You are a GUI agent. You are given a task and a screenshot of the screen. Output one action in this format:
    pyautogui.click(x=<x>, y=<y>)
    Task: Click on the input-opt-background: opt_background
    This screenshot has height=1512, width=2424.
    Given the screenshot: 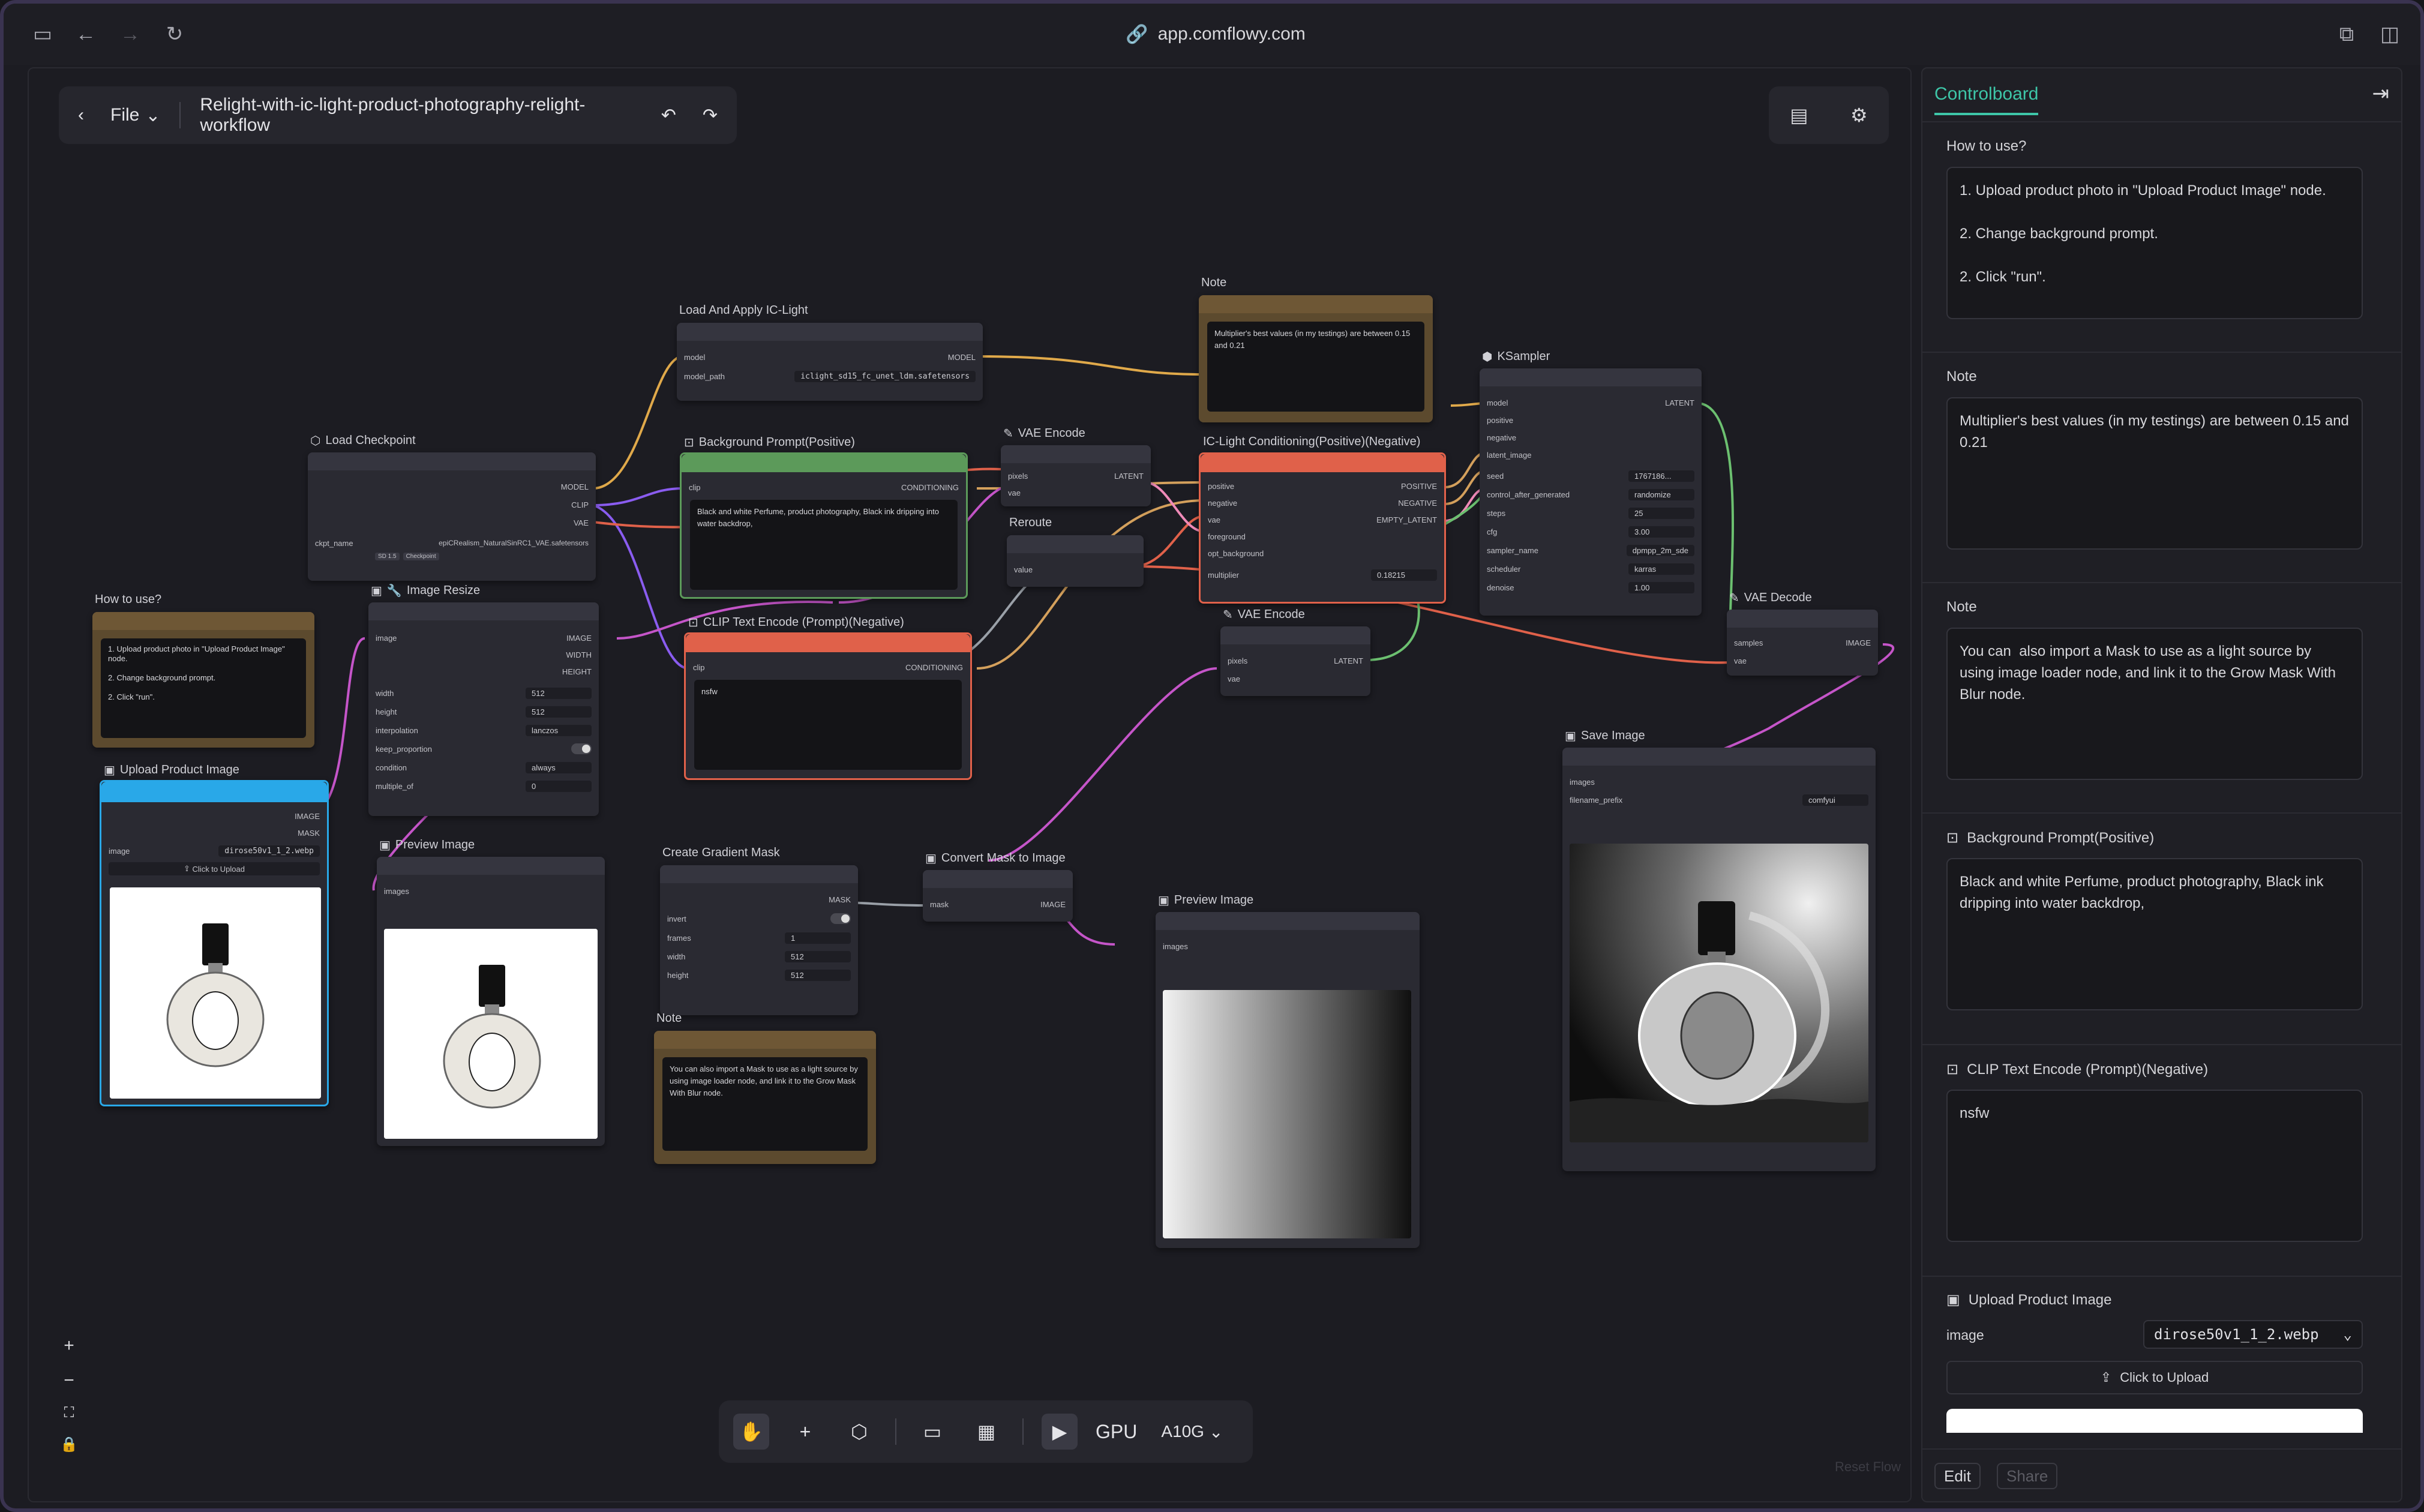 What is the action you would take?
    pyautogui.click(x=1236, y=553)
    